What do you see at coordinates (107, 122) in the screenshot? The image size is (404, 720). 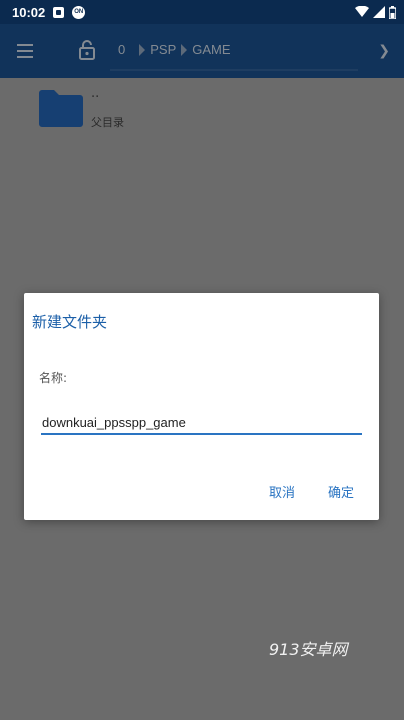 I see `list-item-subtitle: 父目录` at bounding box center [107, 122].